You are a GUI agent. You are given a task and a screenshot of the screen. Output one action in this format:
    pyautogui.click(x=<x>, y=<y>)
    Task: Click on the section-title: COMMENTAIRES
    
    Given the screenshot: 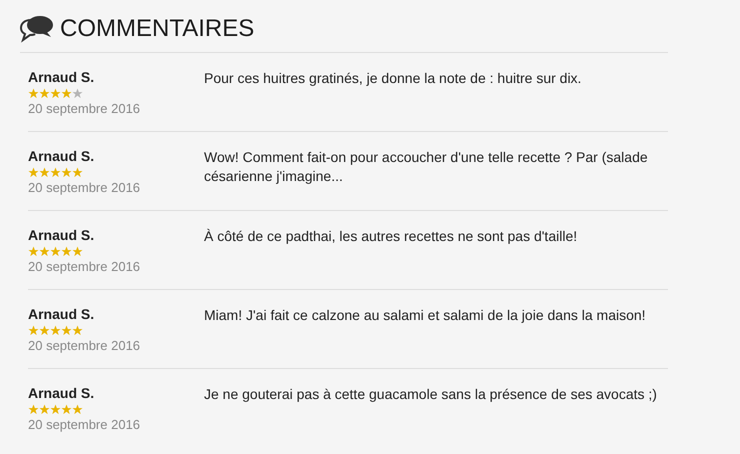 What is the action you would take?
    pyautogui.click(x=157, y=29)
    